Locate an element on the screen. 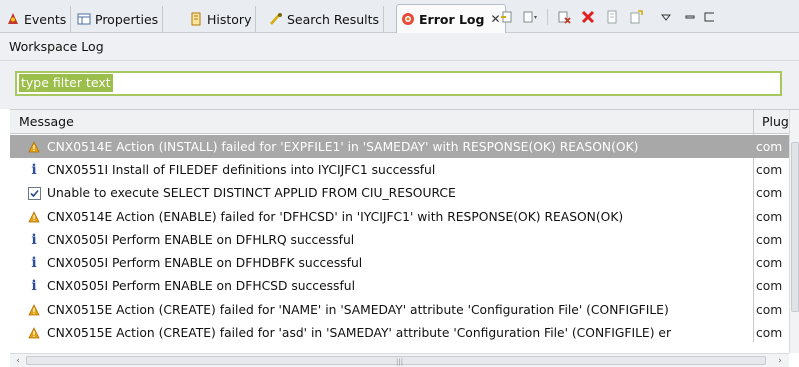 The height and width of the screenshot is (367, 799). tab-label: Error Log is located at coordinates (452, 19).